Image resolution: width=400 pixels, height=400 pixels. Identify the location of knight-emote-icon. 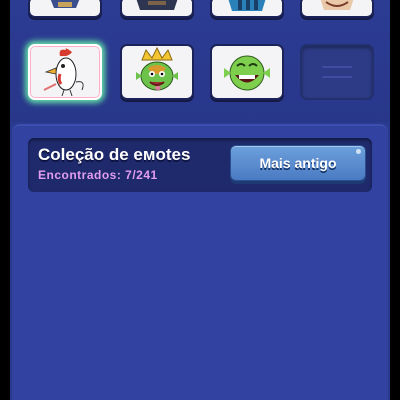
(65, 4).